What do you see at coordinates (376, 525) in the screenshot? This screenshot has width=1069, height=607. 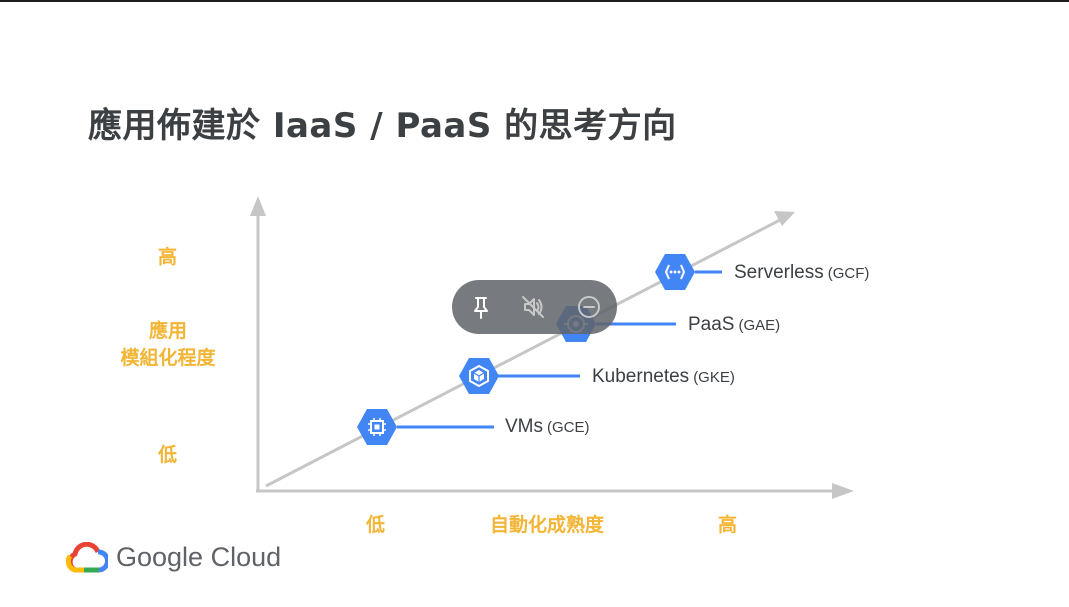 I see `x-axis-low-label: 低` at bounding box center [376, 525].